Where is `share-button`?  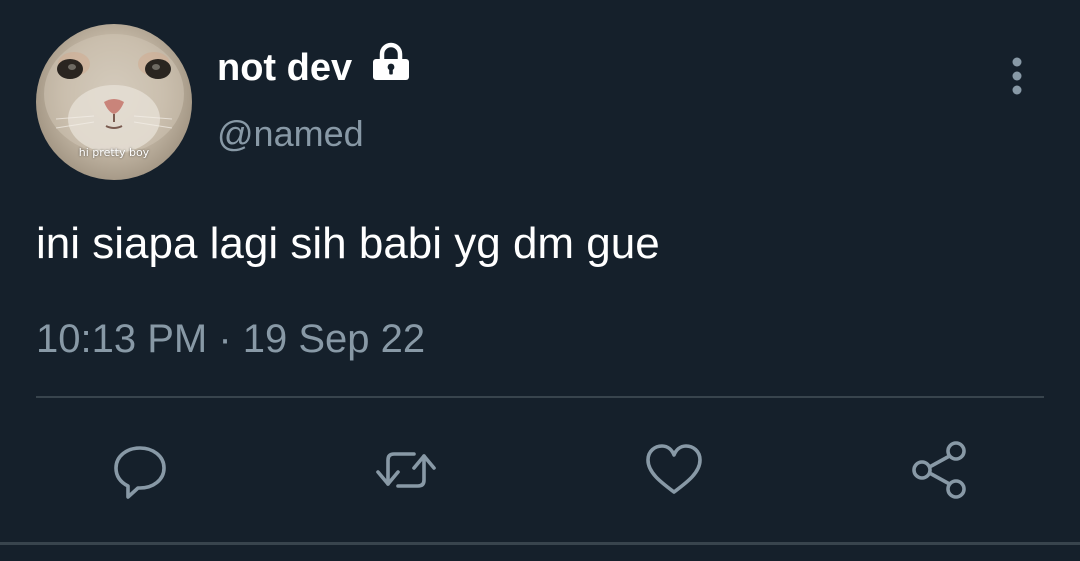
share-button is located at coordinates (940, 470).